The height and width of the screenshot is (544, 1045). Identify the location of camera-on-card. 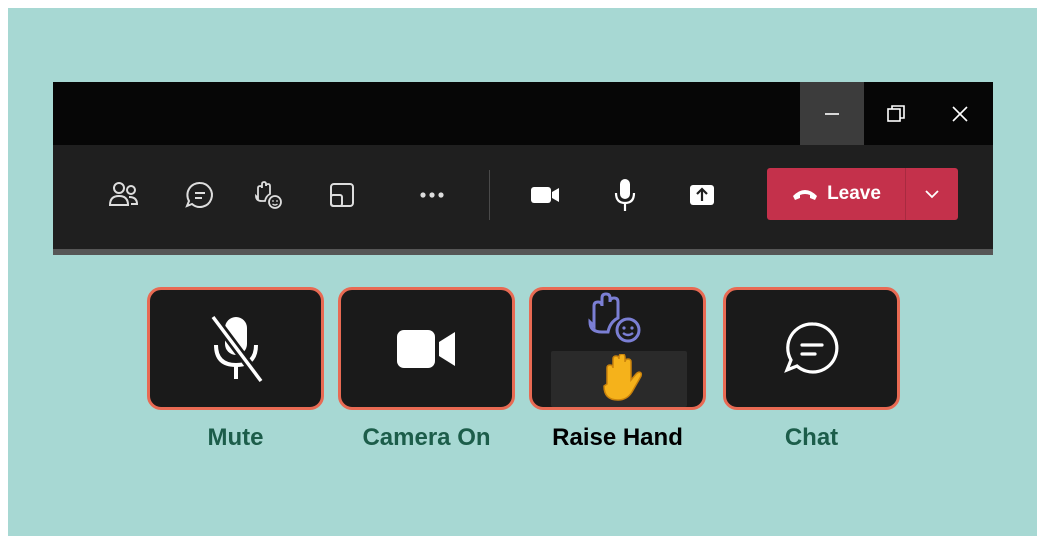
(426, 348).